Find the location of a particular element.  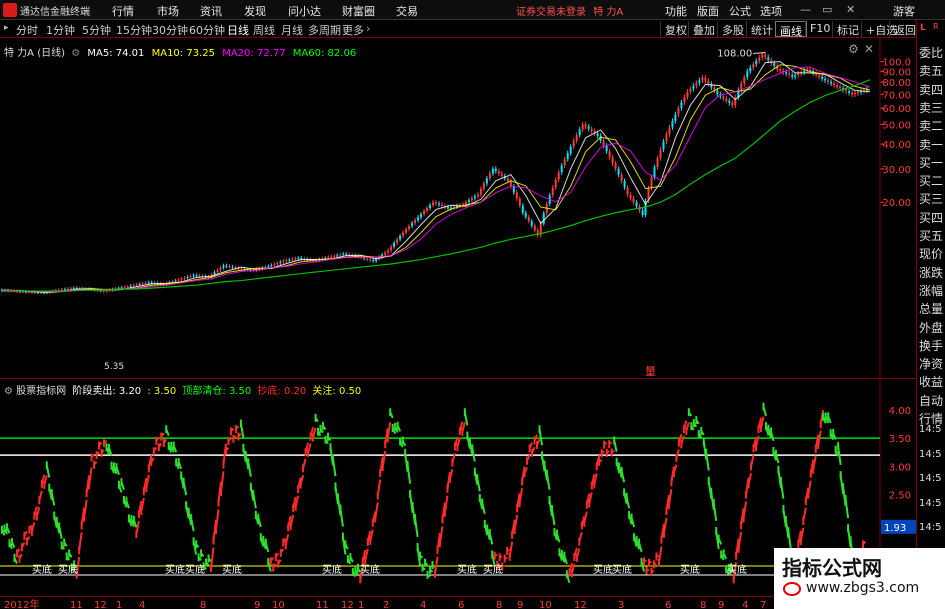

adjust-button: 复权 is located at coordinates (675, 29).